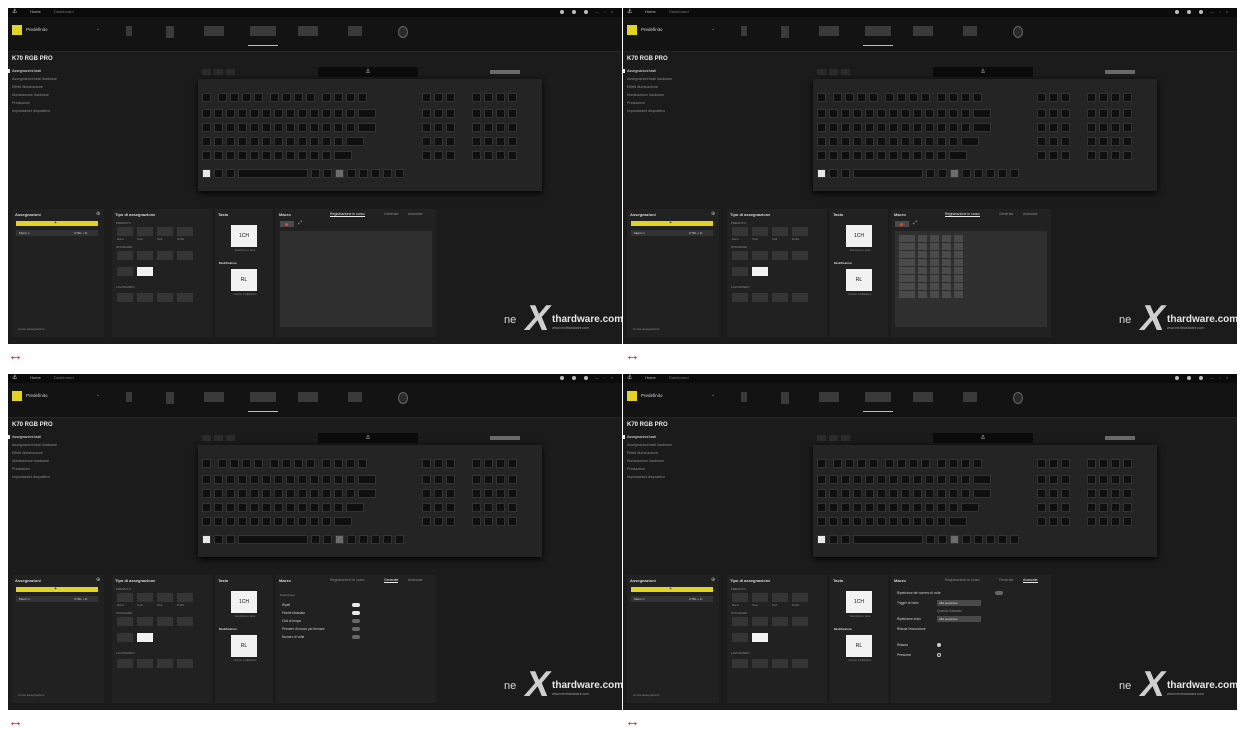  I want to click on dashboard-link: Dashboard, so click(64, 11).